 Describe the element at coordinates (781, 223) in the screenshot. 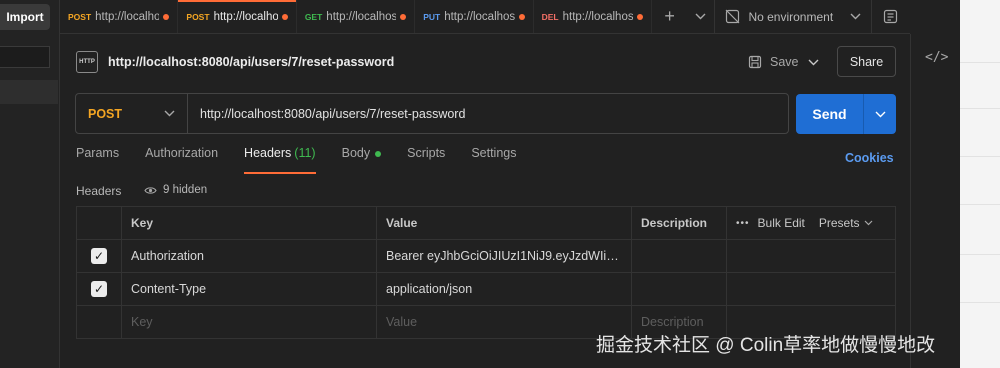

I see `bulk-edit-button: Bulk Edit` at that location.